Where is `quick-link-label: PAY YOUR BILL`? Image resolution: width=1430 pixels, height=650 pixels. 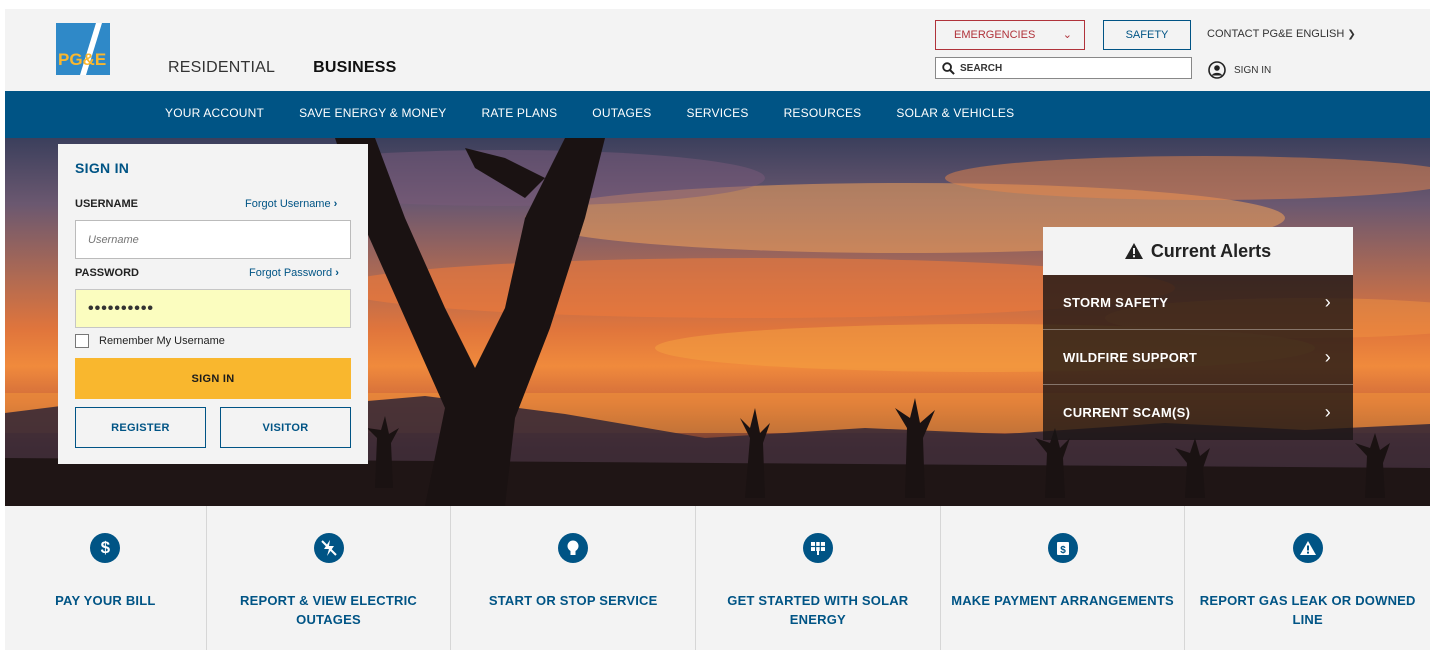 quick-link-label: PAY YOUR BILL is located at coordinates (105, 600).